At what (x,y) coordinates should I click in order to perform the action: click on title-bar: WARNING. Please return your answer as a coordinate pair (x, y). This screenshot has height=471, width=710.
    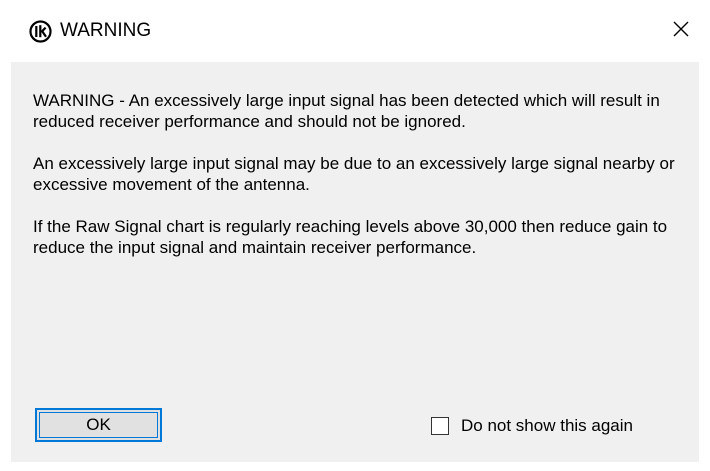
    Looking at the image, I should click on (355, 31).